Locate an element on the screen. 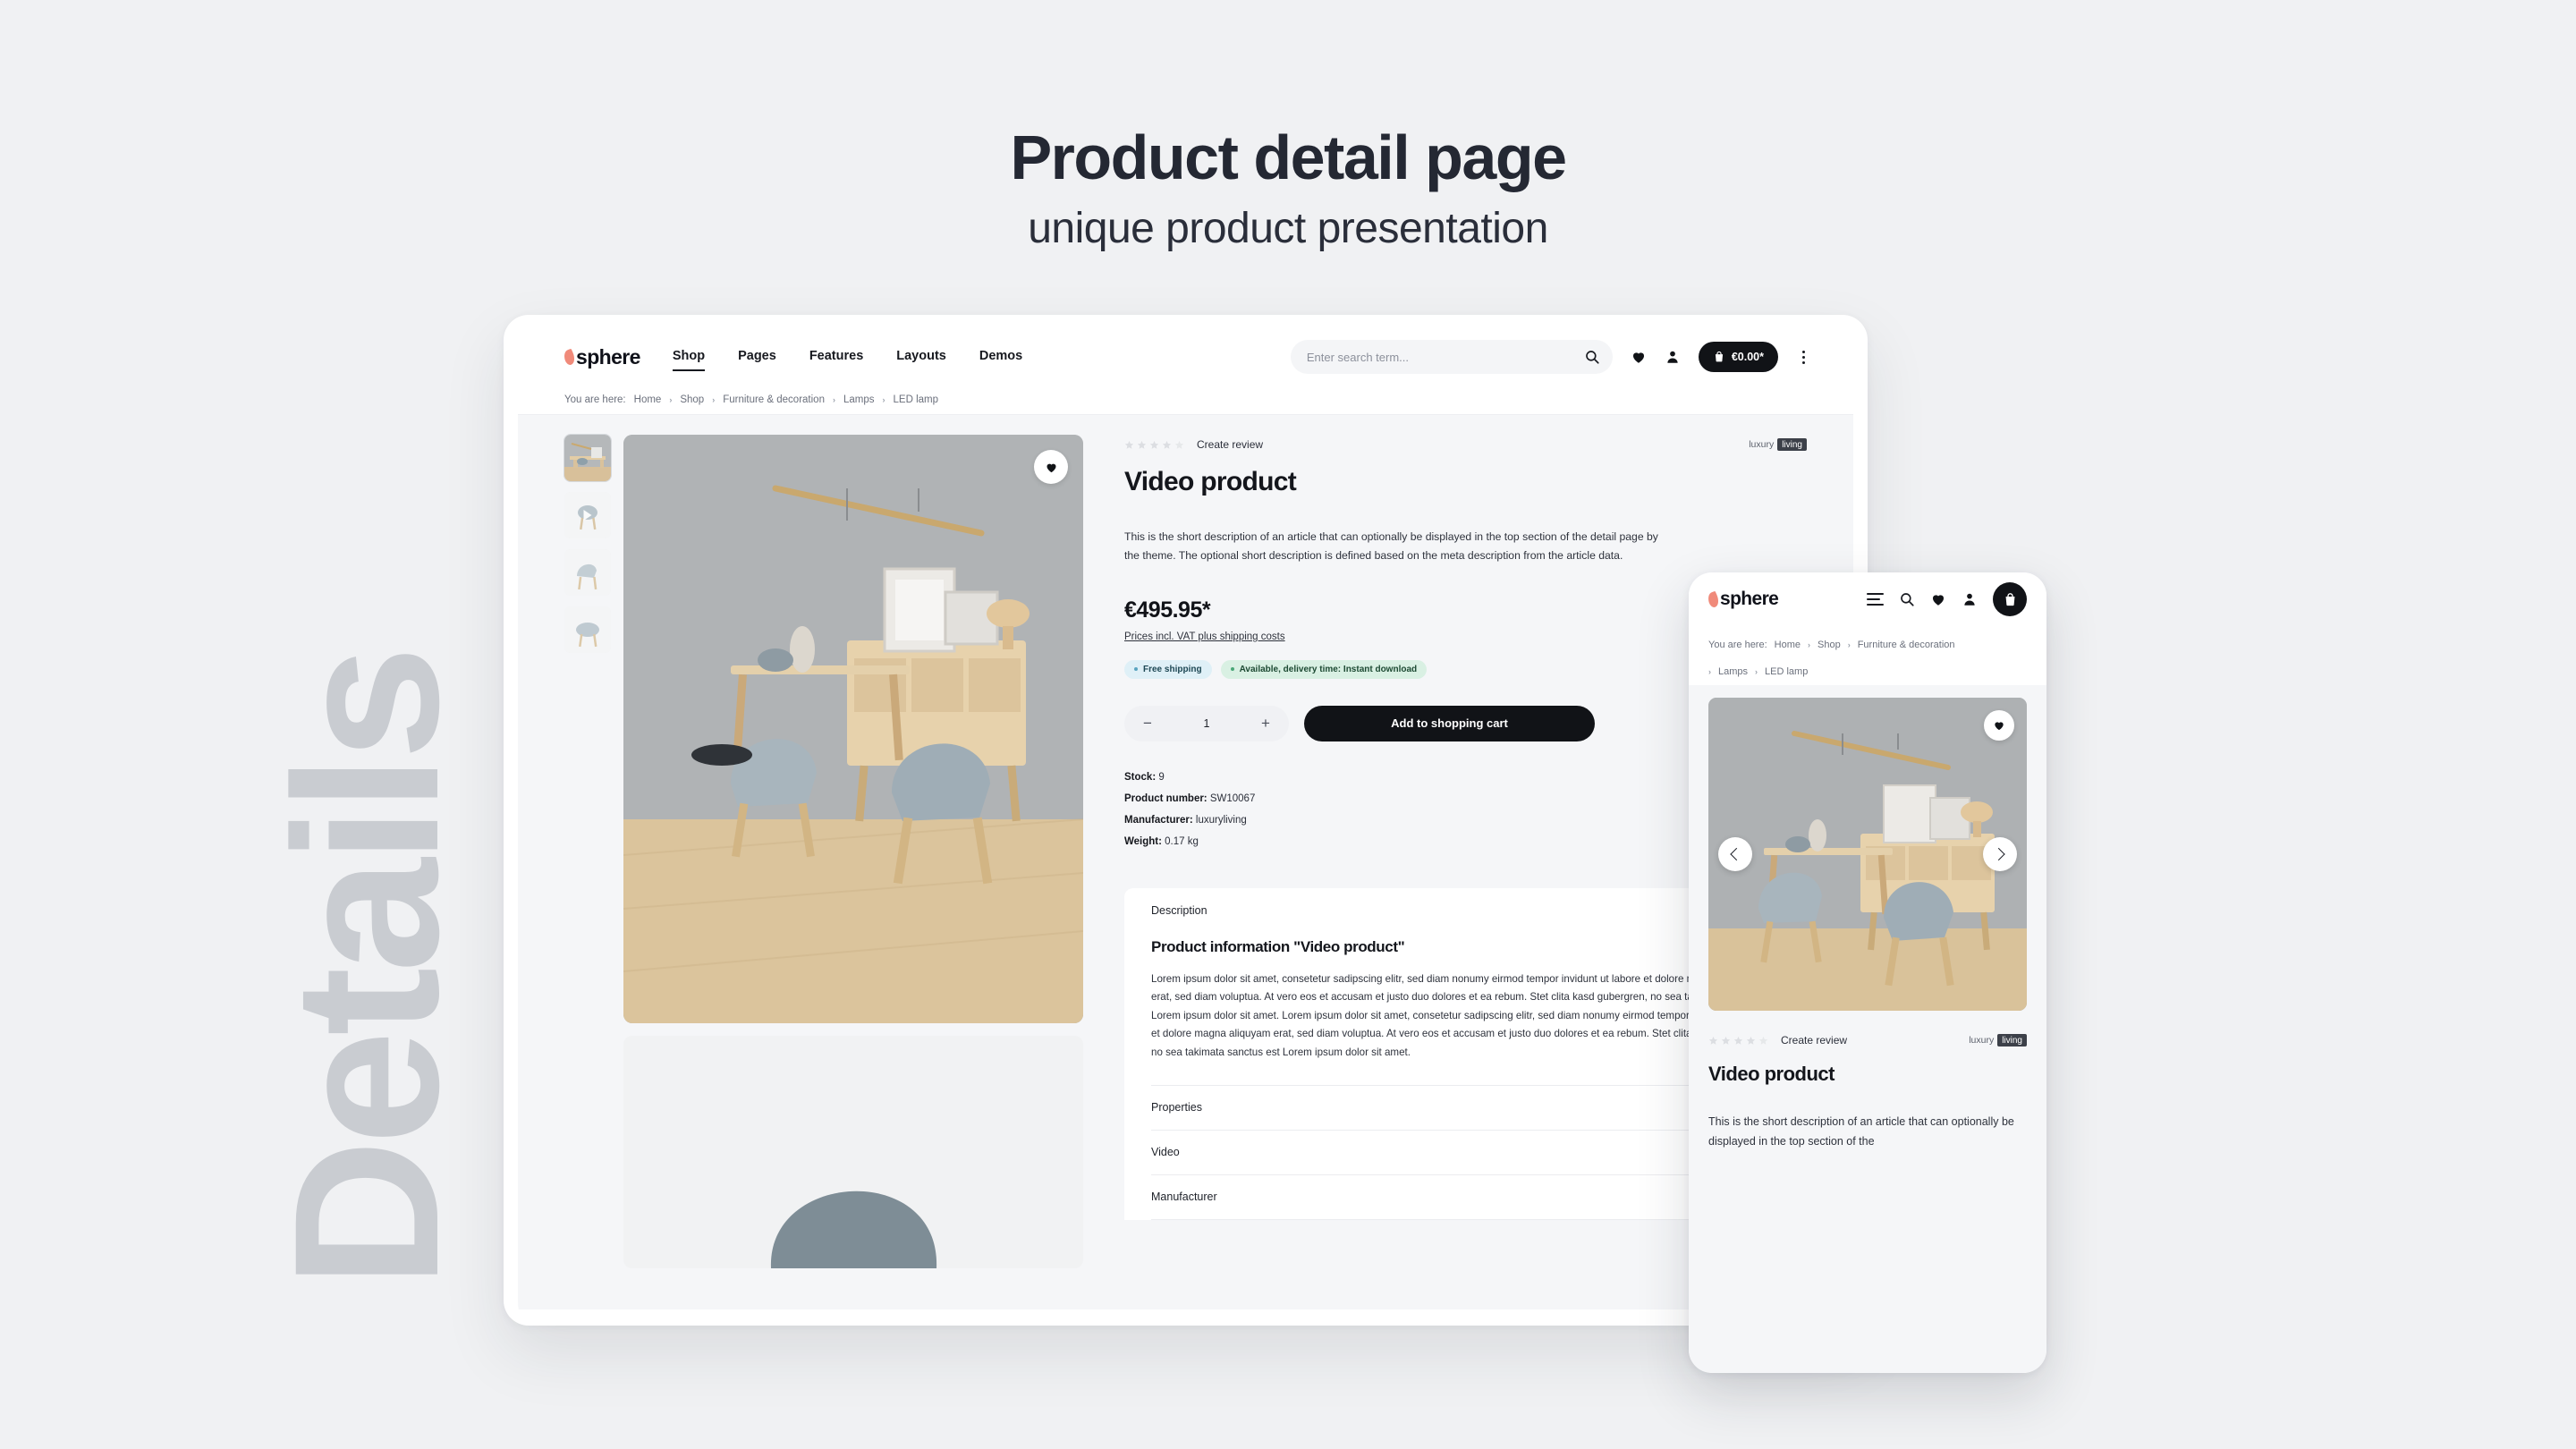 This screenshot has width=2576, height=1449. breadcrumb-item-shop: Shop is located at coordinates (692, 399).